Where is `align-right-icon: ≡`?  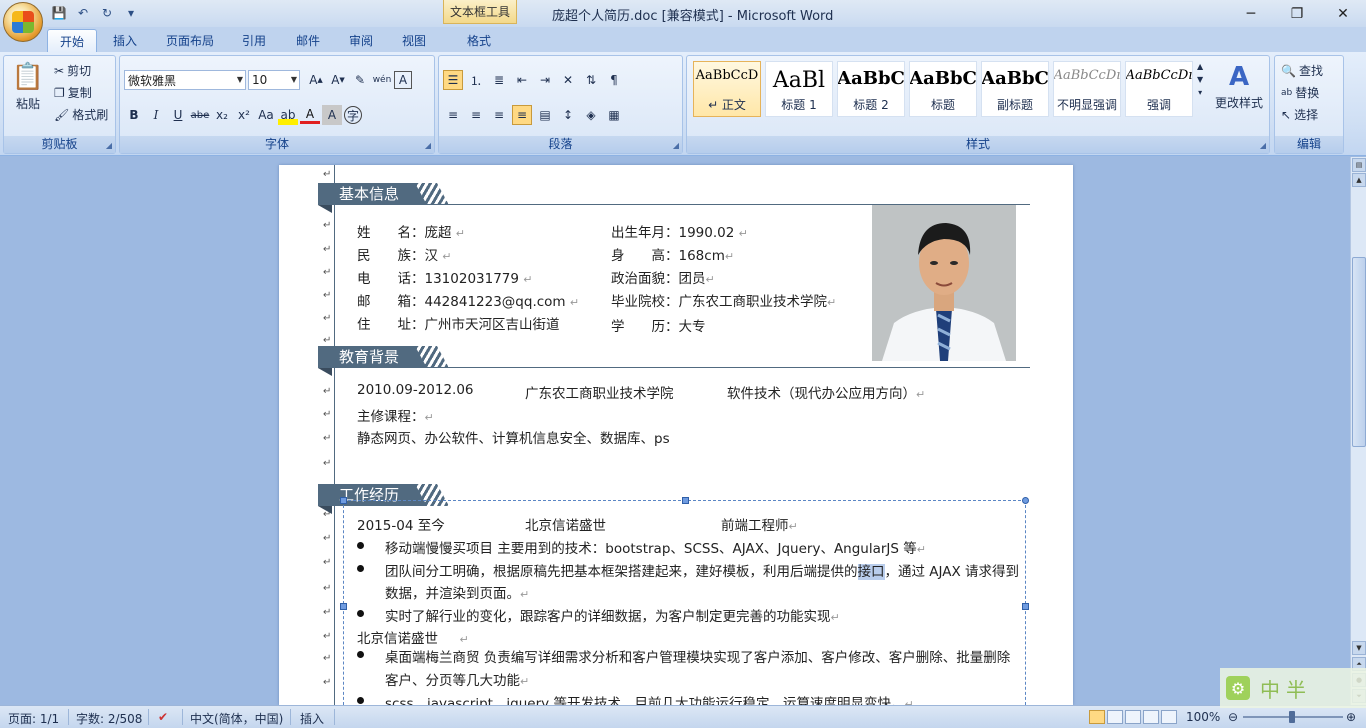
align-right-icon: ≡ is located at coordinates (499, 115).